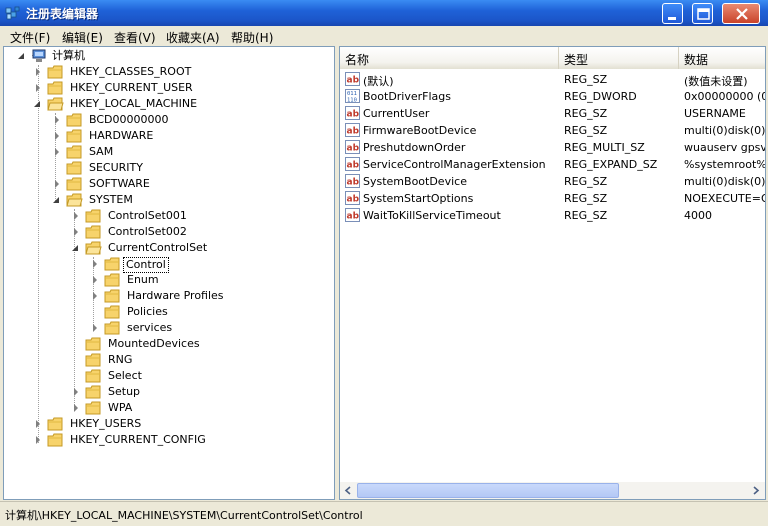  Describe the element at coordinates (132, 104) in the screenshot. I see `tree-node-hklm: HKEY_LOCAL_MACHINE` at that location.